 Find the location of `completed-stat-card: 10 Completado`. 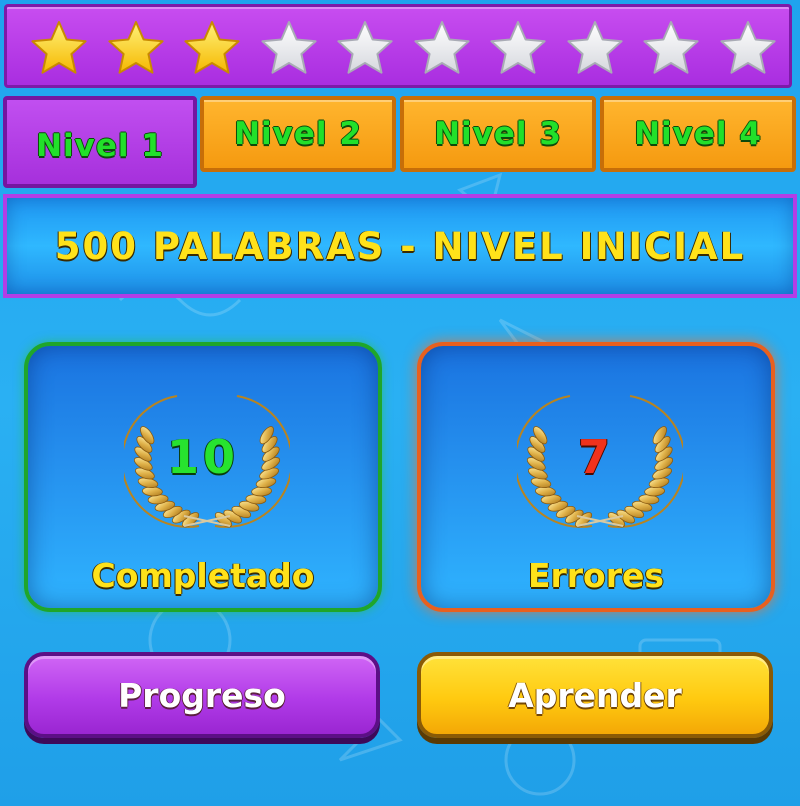

completed-stat-card: 10 Completado is located at coordinates (203, 477).